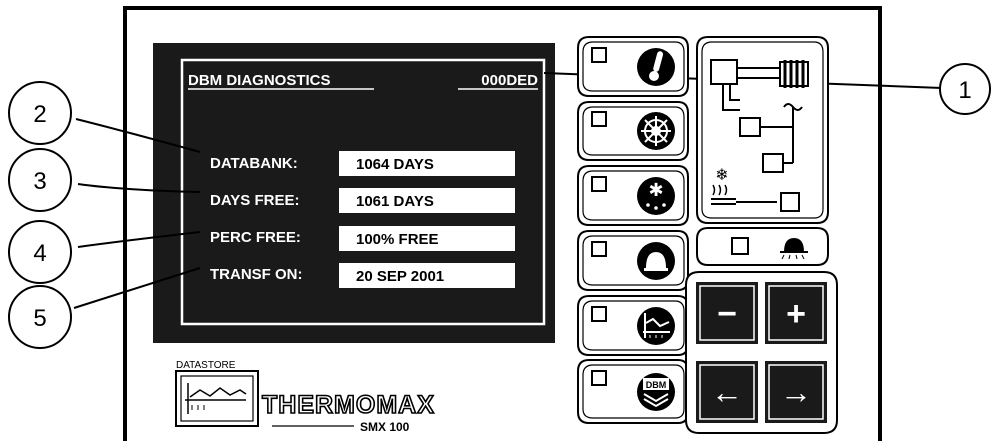 The image size is (994, 441). I want to click on brand-name: THERMOMAX, so click(348, 405).